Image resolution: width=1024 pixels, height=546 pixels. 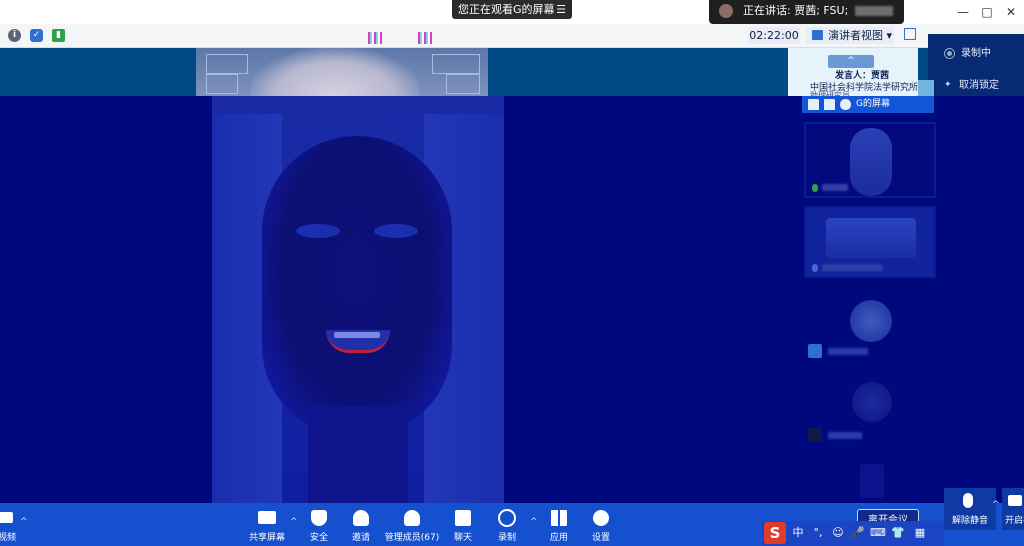 I want to click on punctuation-icon: °,, so click(x=818, y=533).